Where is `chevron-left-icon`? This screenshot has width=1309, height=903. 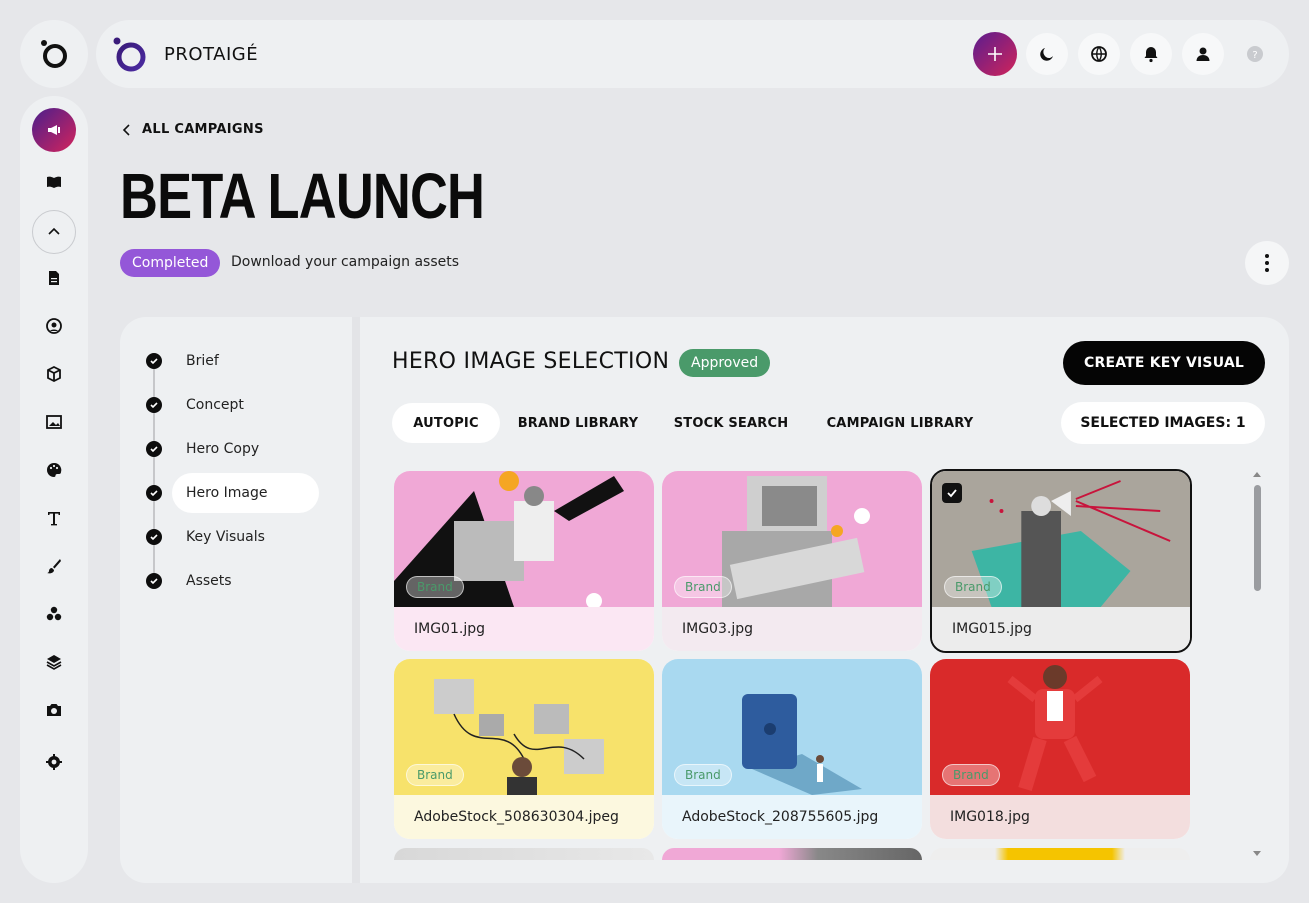 chevron-left-icon is located at coordinates (126, 129).